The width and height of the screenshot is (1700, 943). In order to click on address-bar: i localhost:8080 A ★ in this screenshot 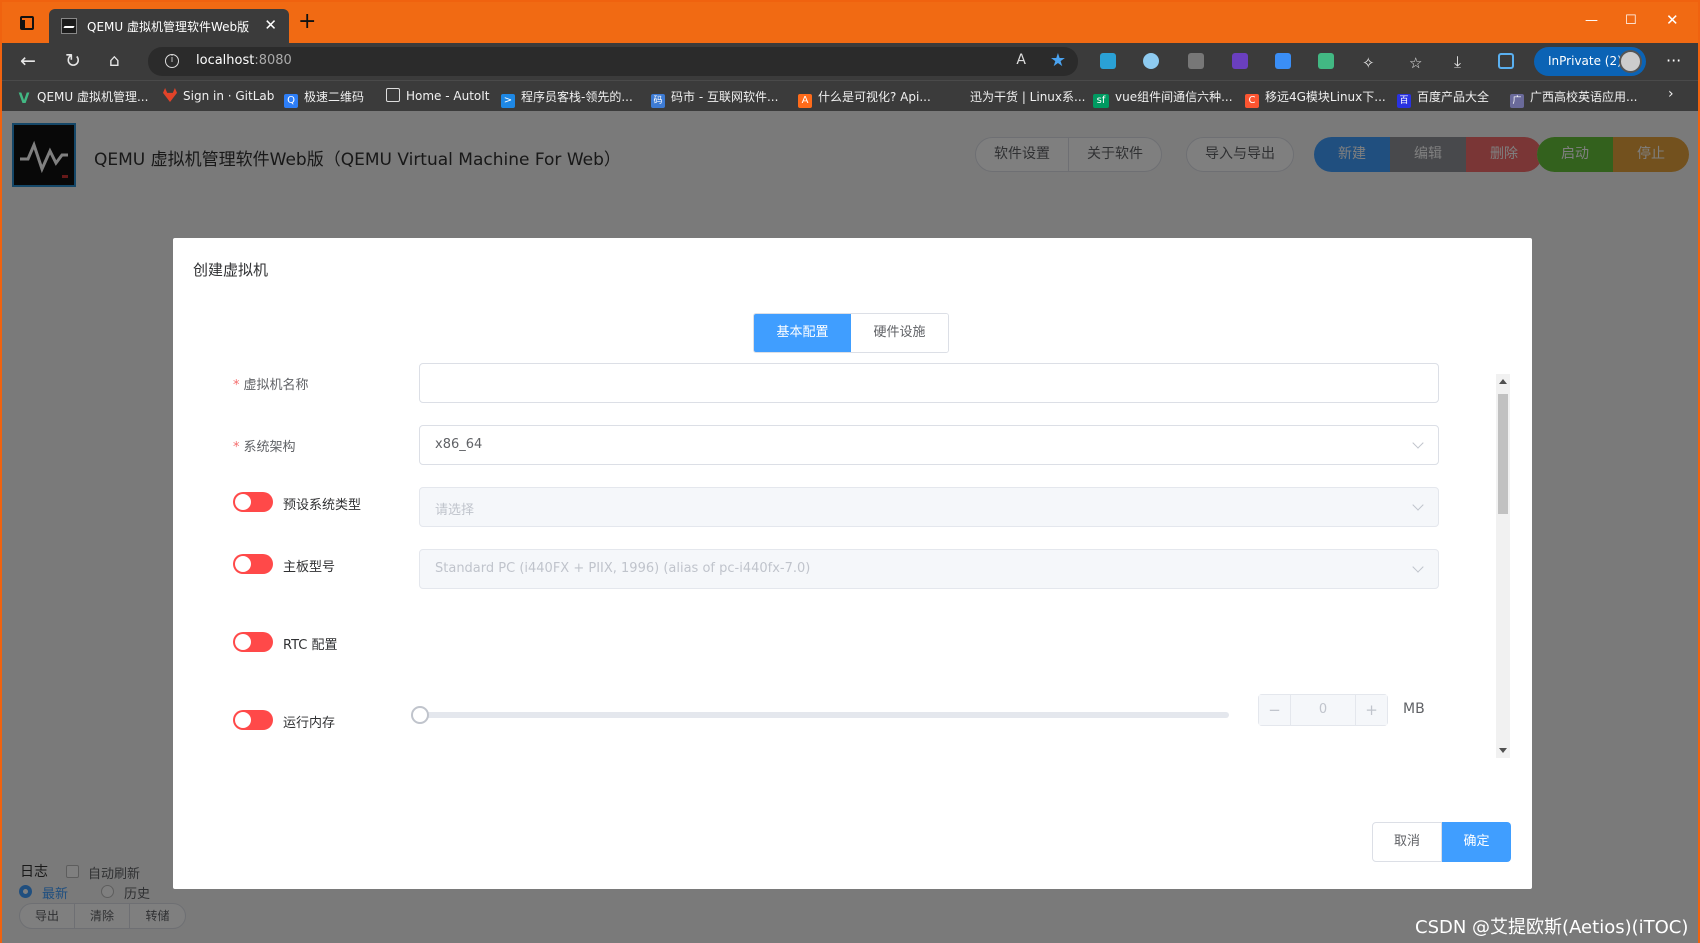, I will do `click(613, 61)`.